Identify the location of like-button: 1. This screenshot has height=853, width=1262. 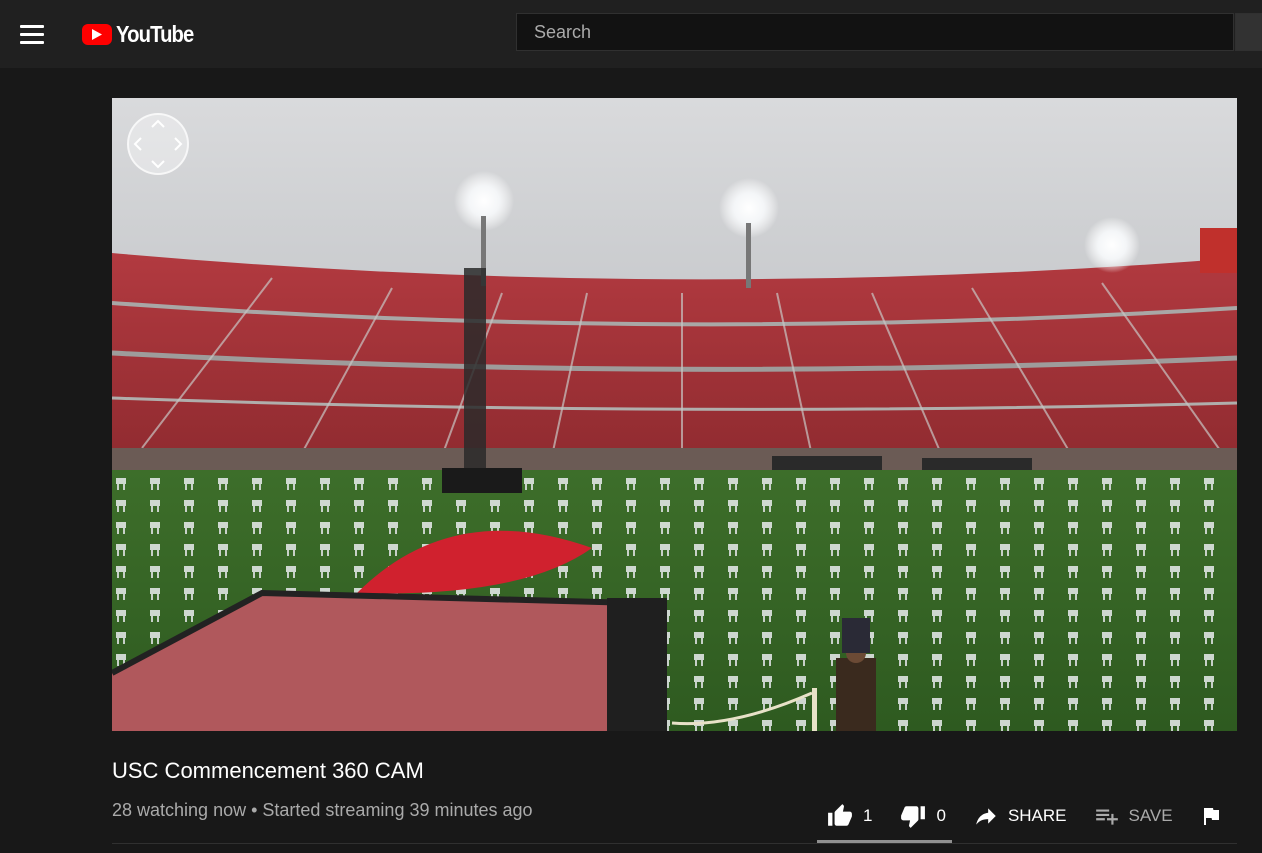
(848, 816).